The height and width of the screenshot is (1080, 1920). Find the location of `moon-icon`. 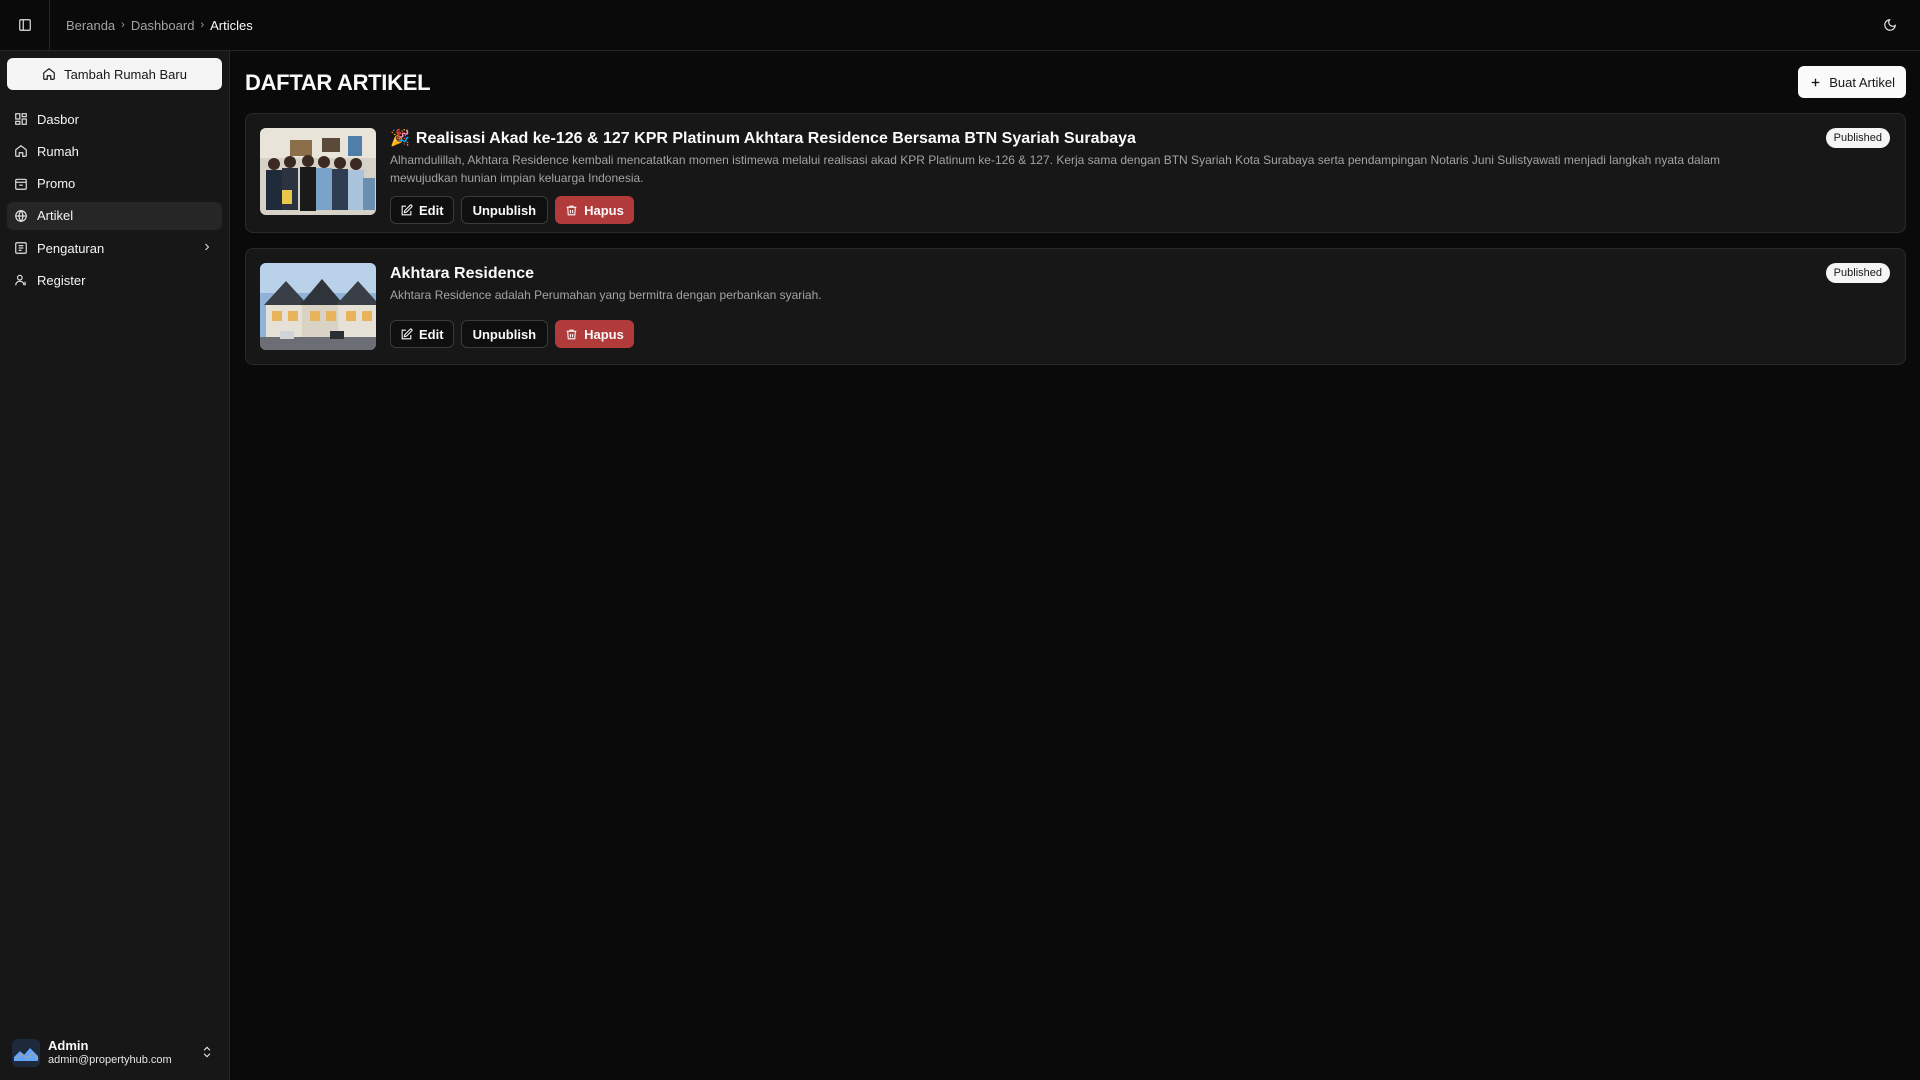

moon-icon is located at coordinates (1890, 25).